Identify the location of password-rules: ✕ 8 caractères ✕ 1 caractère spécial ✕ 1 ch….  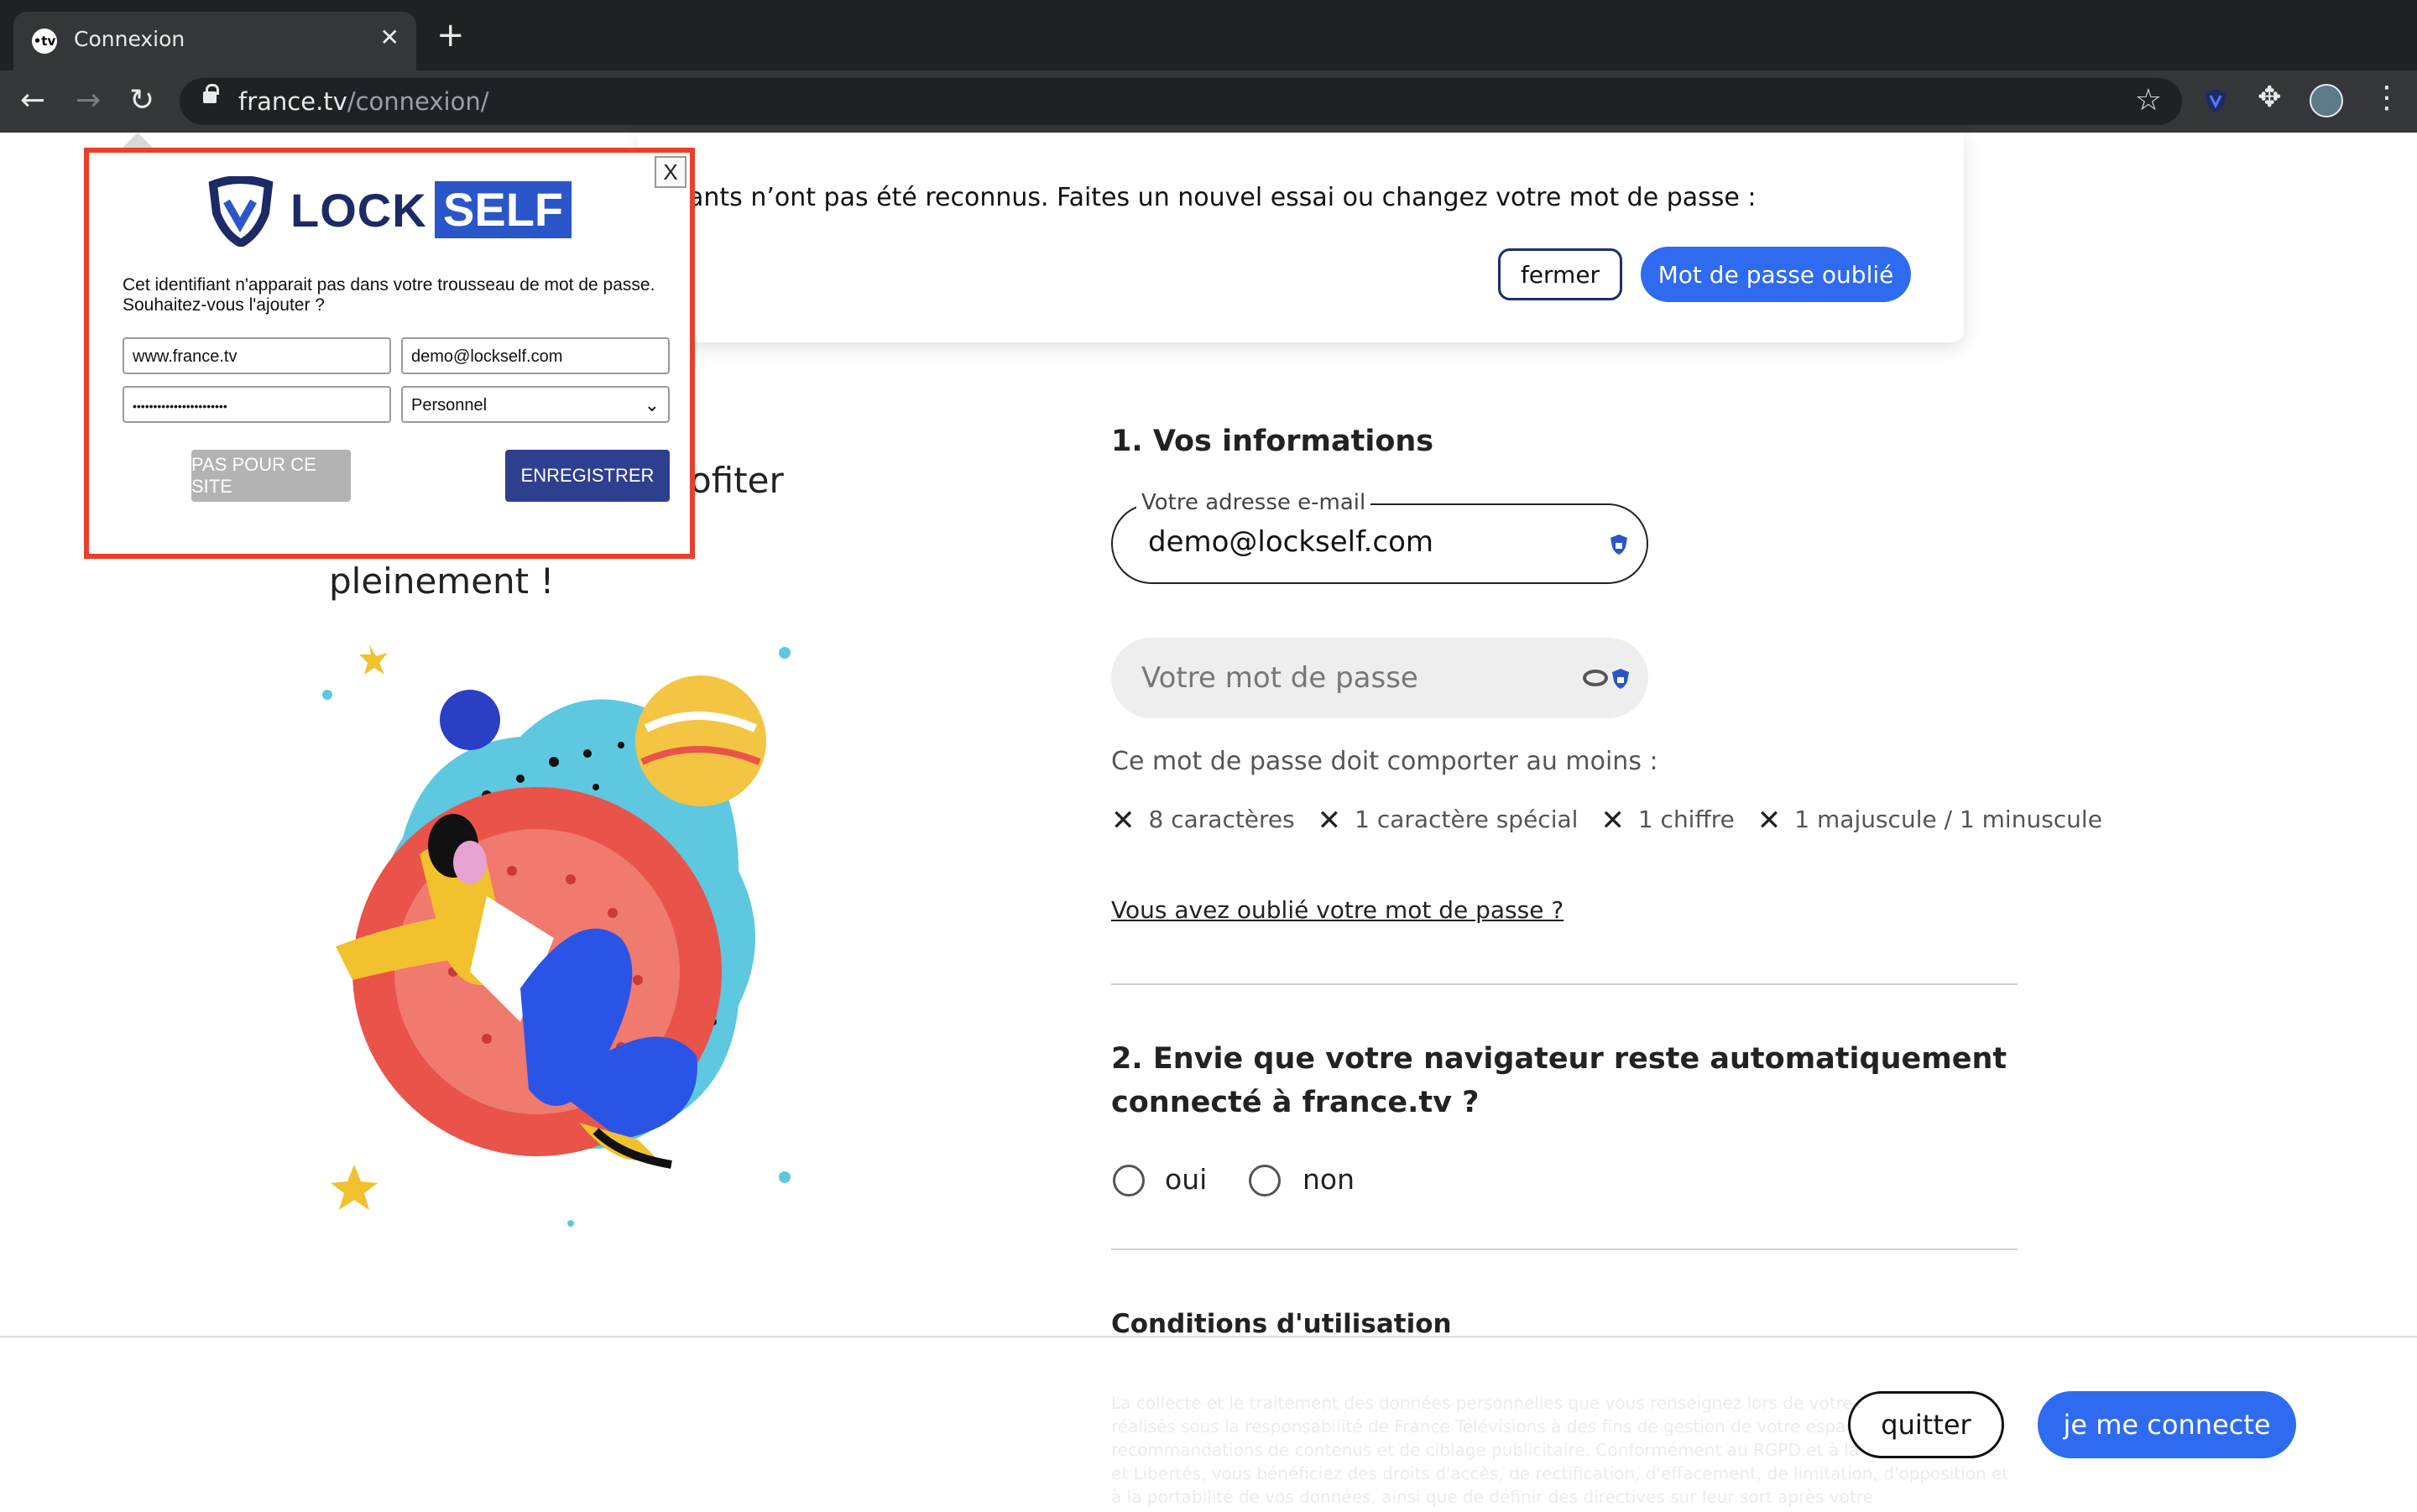
(1614, 821).